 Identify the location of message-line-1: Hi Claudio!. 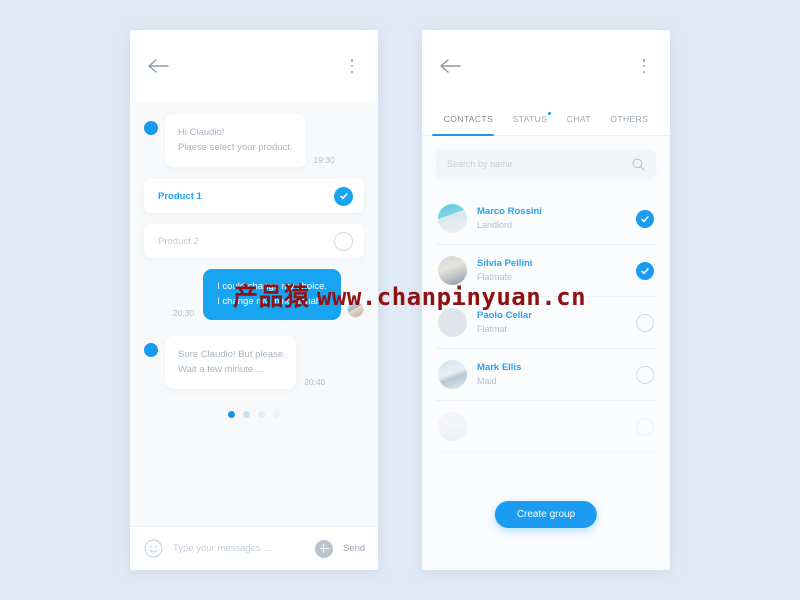
(201, 132).